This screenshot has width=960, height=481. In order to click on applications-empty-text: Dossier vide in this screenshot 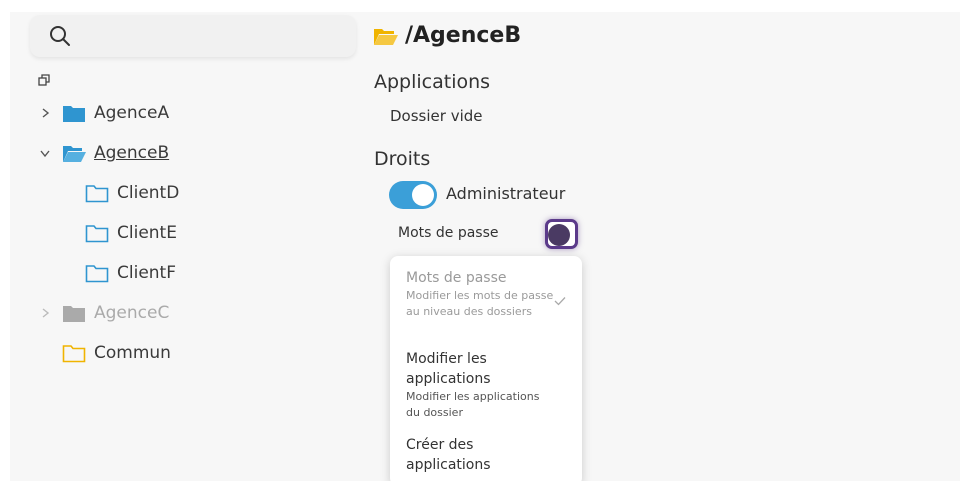, I will do `click(436, 116)`.